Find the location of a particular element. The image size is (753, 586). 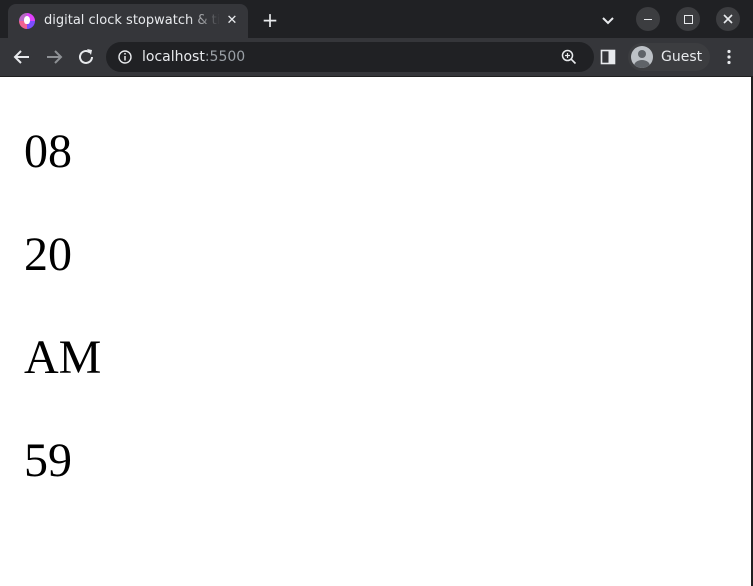

side-panel-icon is located at coordinates (608, 57).